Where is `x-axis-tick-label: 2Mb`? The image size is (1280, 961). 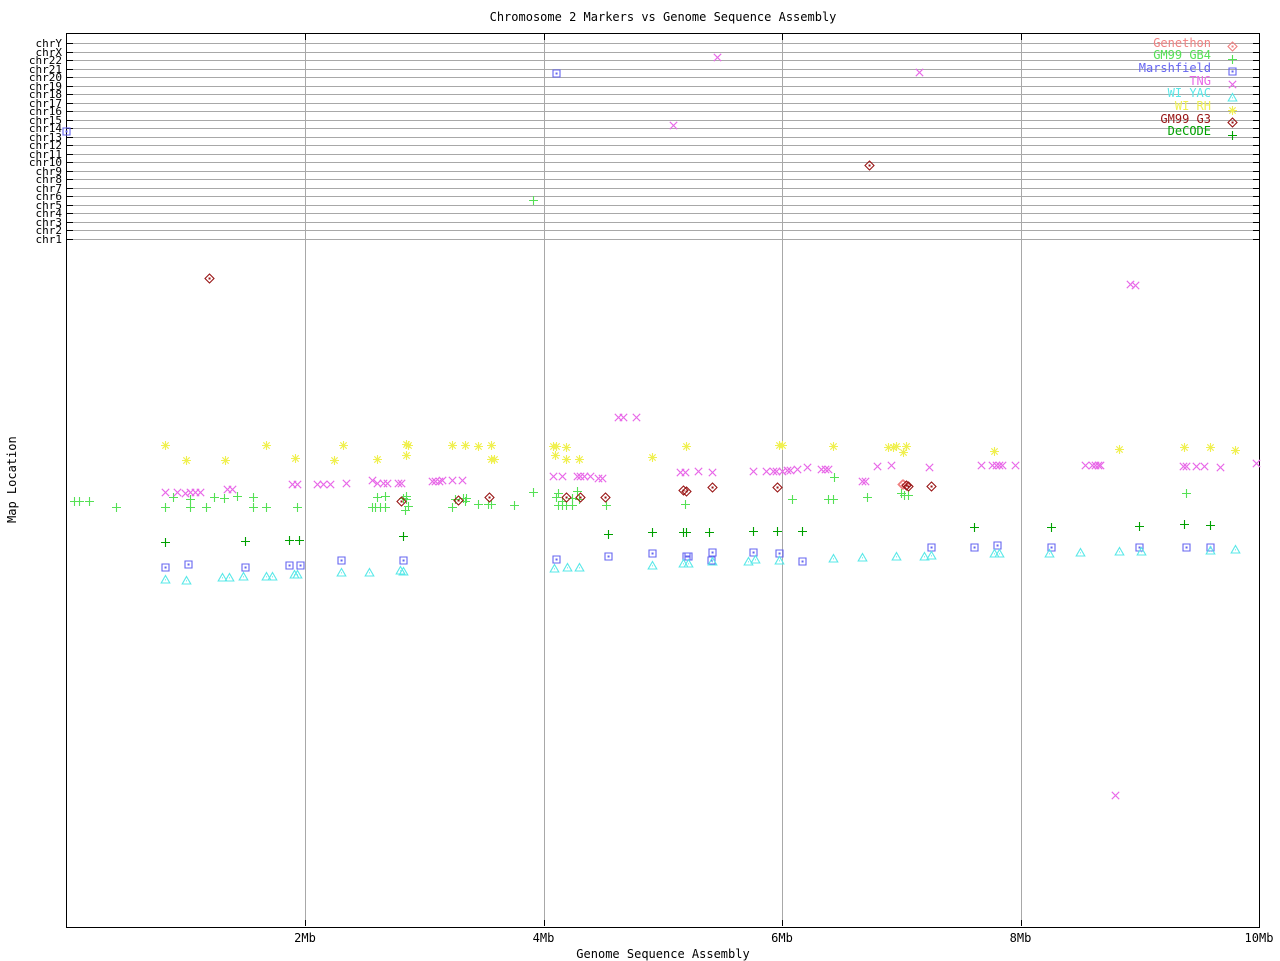 x-axis-tick-label: 2Mb is located at coordinates (305, 938).